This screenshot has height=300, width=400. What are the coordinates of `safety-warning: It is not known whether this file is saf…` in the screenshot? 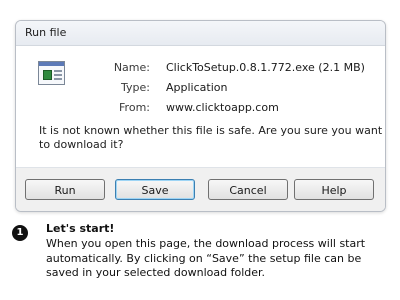 It's located at (211, 137).